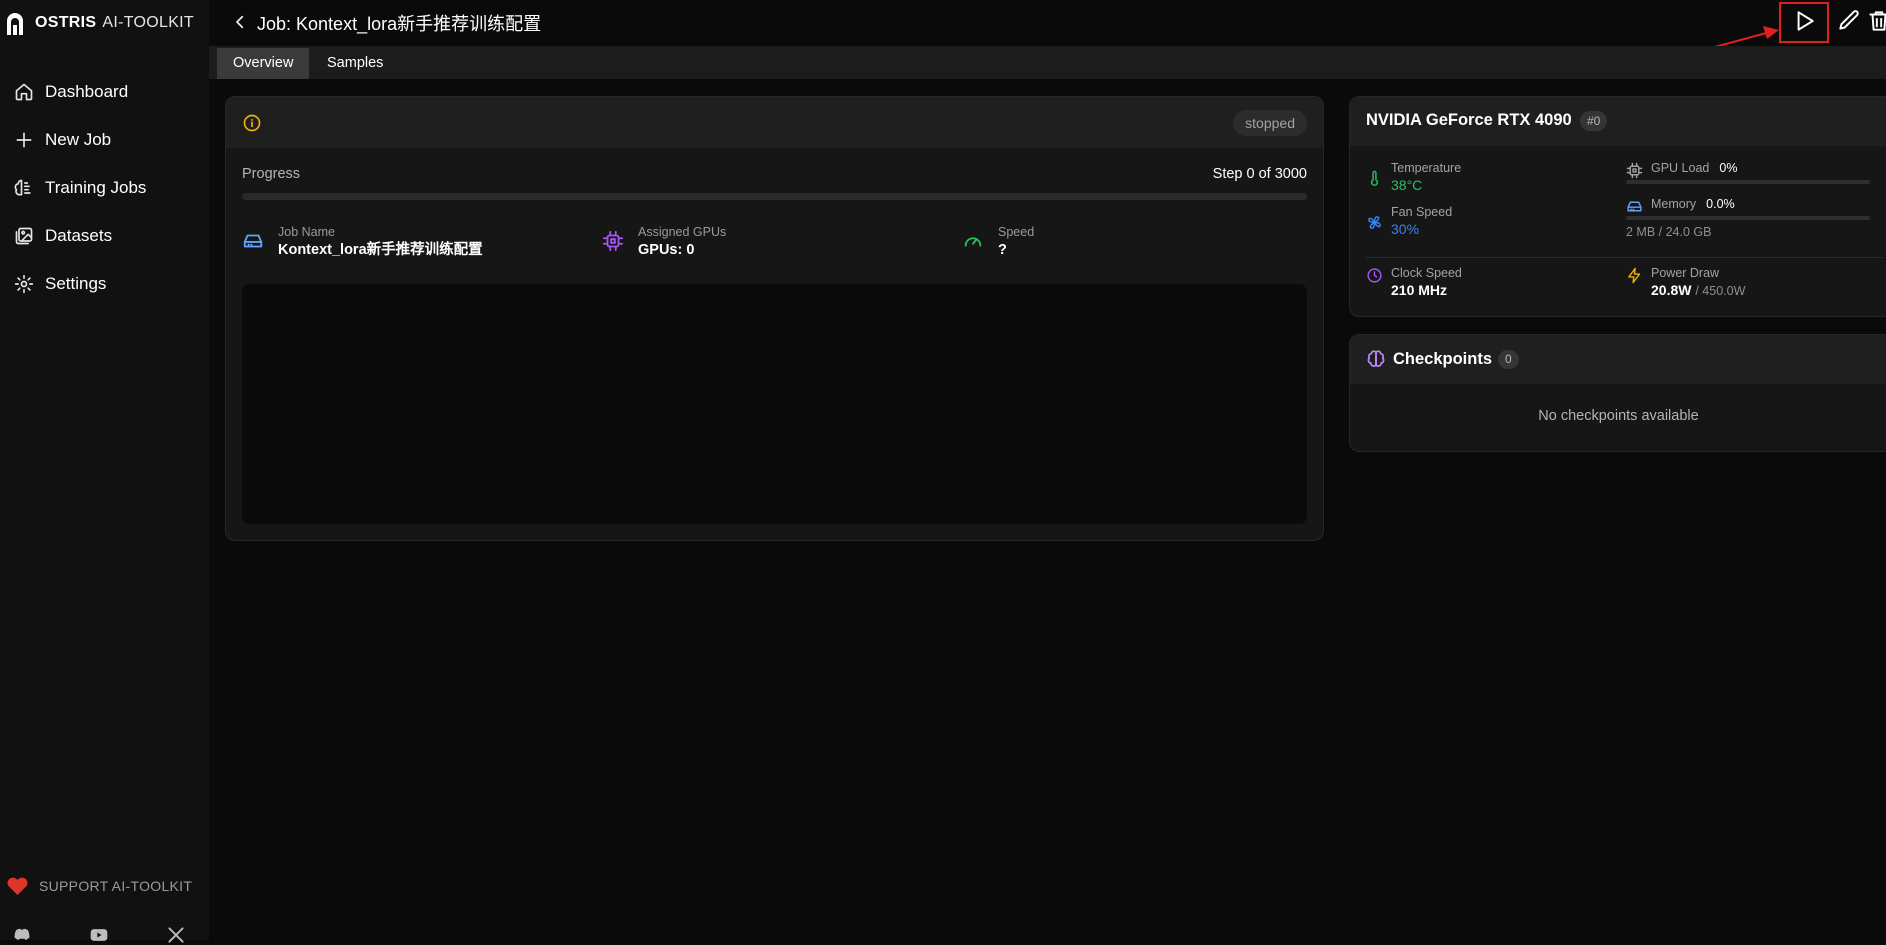 The image size is (1886, 945). Describe the element at coordinates (17, 885) in the screenshot. I see `heart-icon` at that location.